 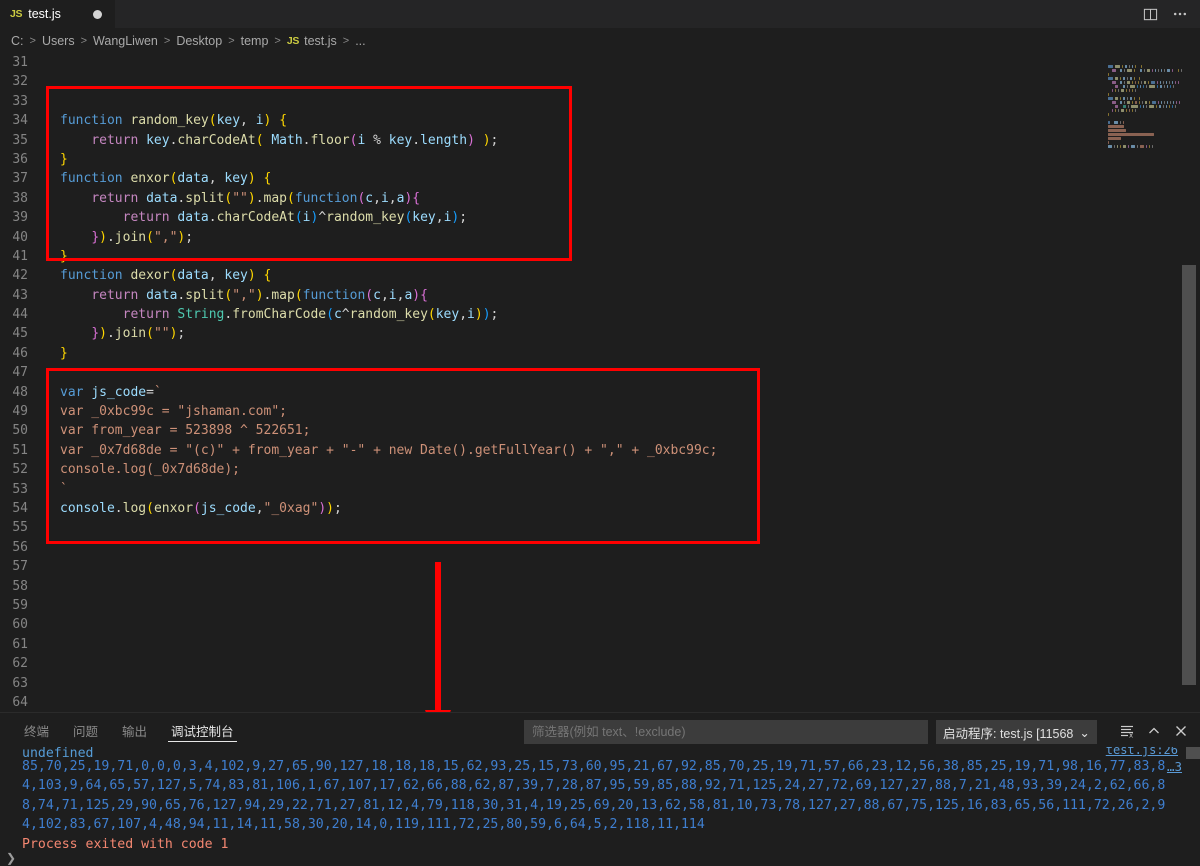 I want to click on unsaved-changes-dot, so click(x=97, y=14).